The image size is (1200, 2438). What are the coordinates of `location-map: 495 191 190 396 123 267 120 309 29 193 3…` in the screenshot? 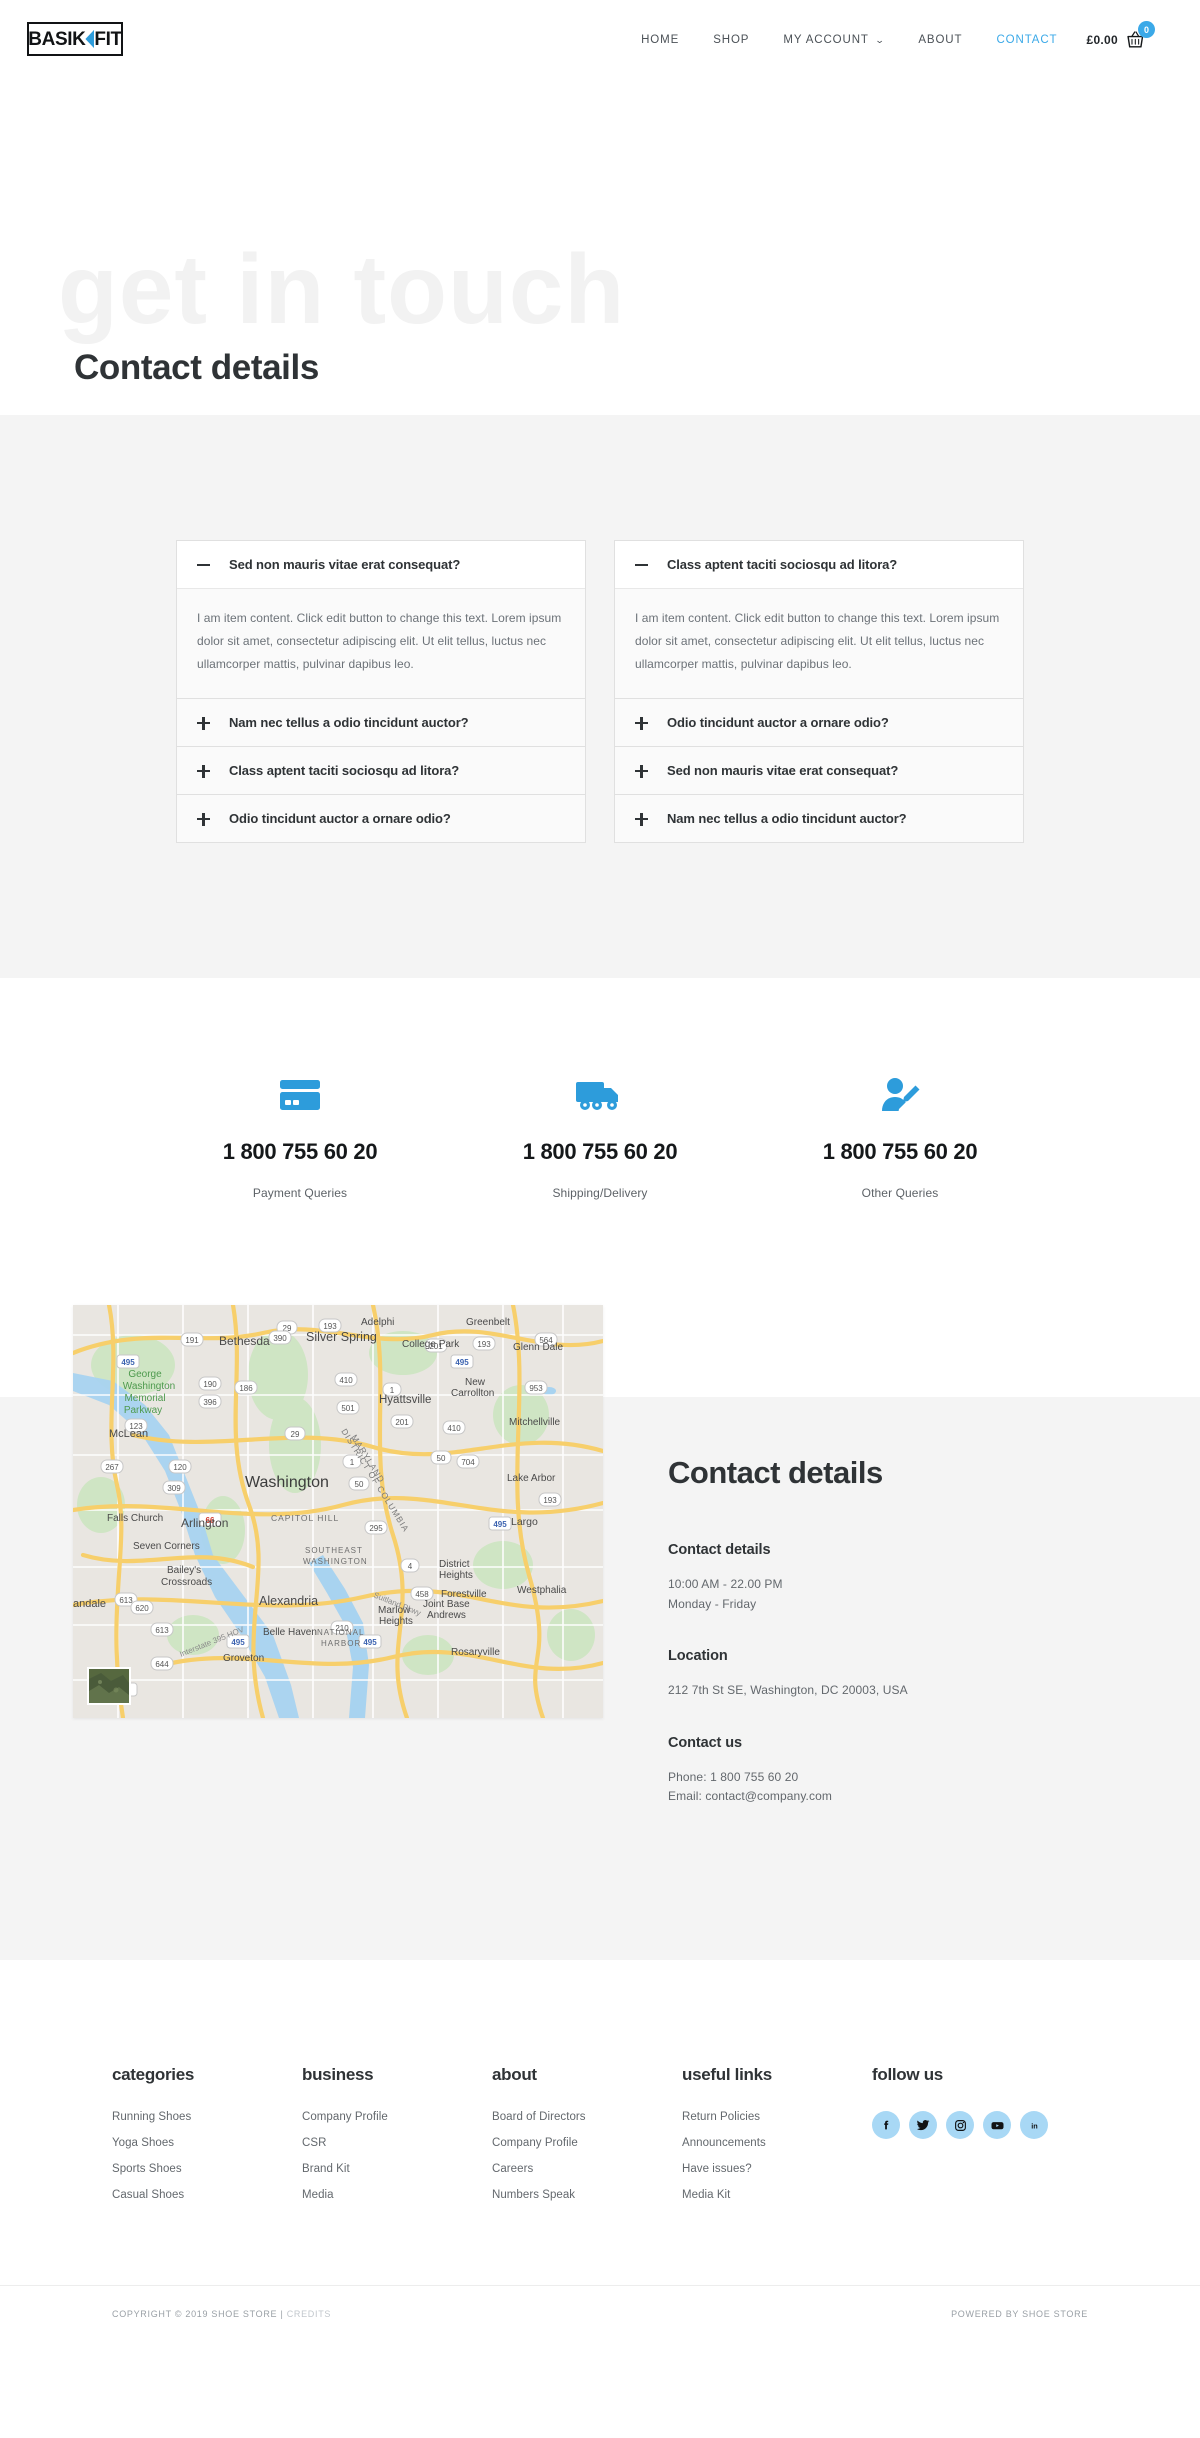 It's located at (338, 1512).